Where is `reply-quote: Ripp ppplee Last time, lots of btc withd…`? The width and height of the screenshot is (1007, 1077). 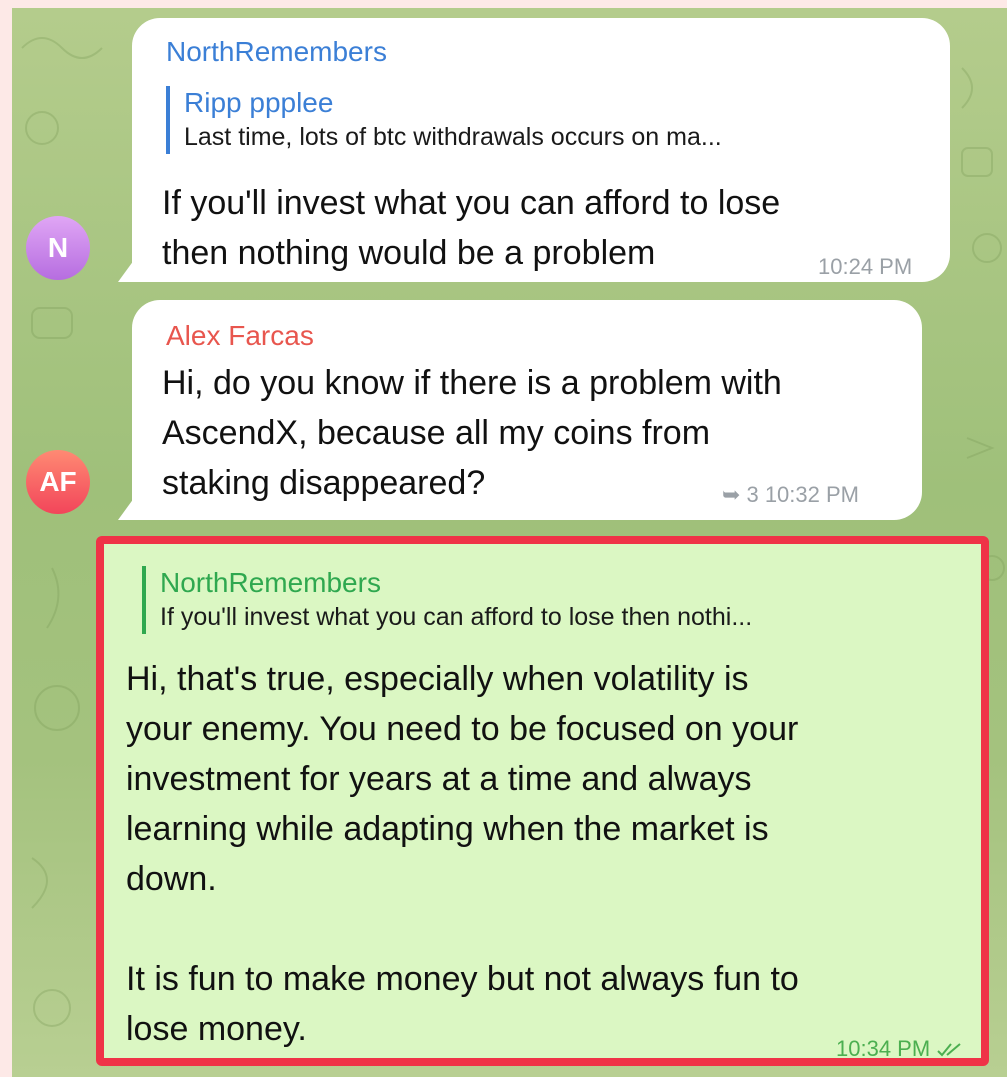
reply-quote: Ripp ppplee Last time, lots of btc withd… is located at coordinates (444, 120).